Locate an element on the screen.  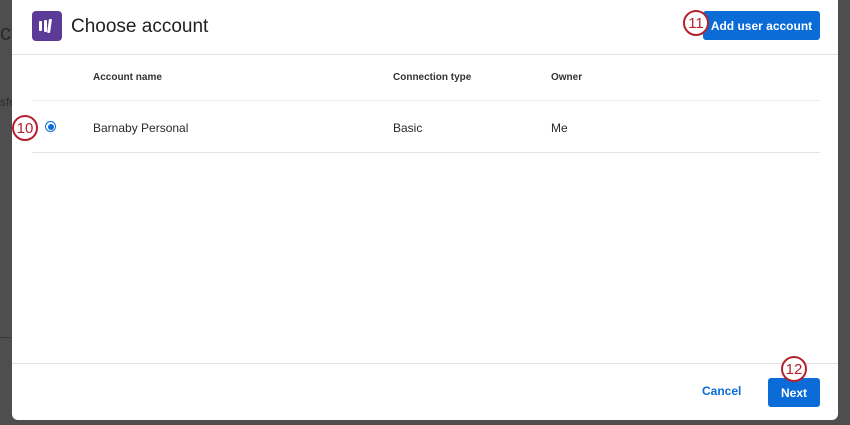
account-radio-button is located at coordinates (50, 126).